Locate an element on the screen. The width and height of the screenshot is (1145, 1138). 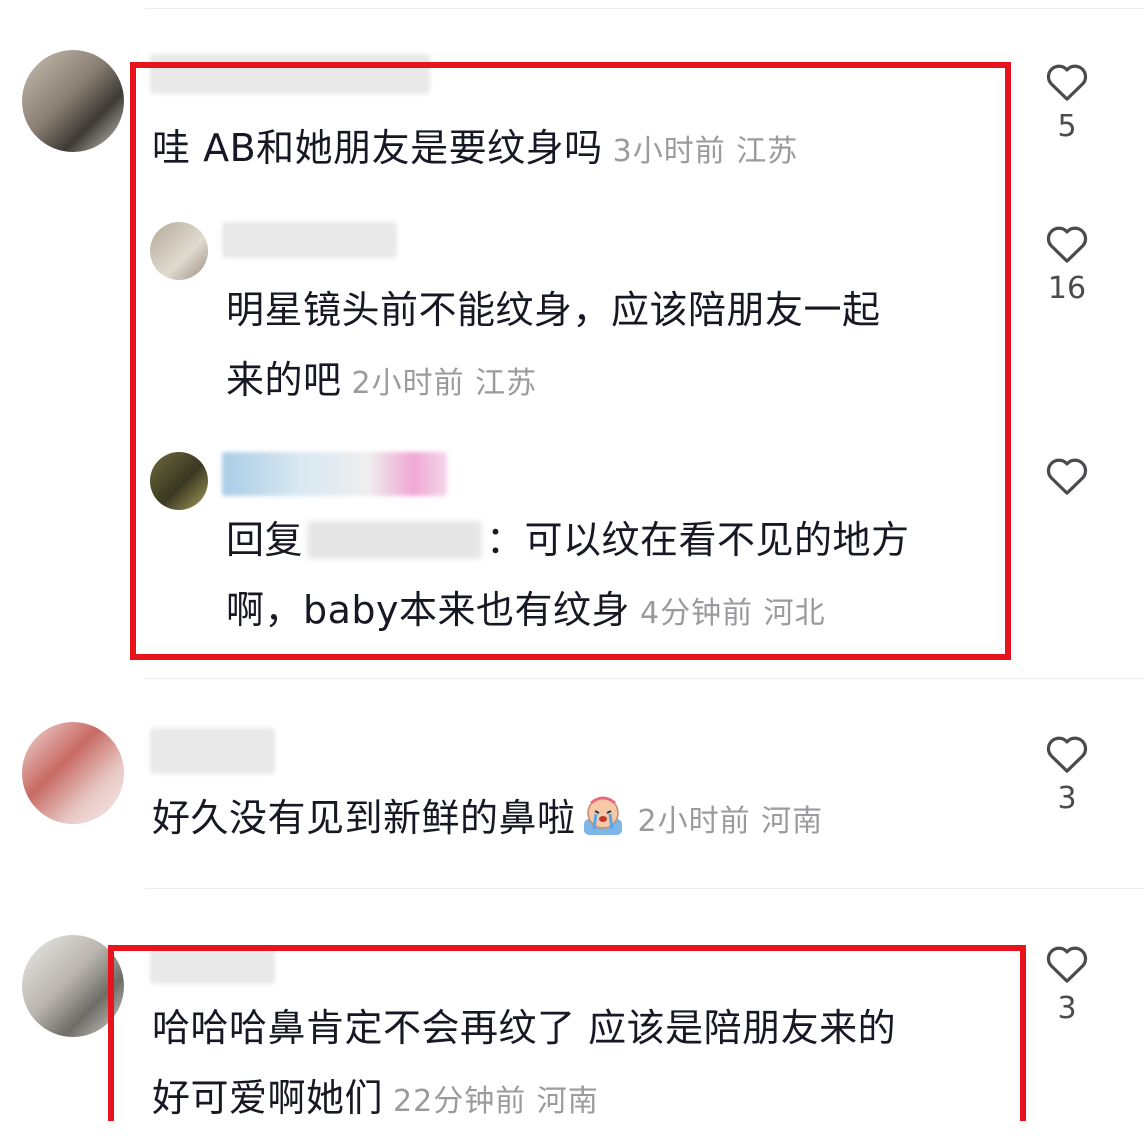
like-button: 5 is located at coordinates (1067, 102).